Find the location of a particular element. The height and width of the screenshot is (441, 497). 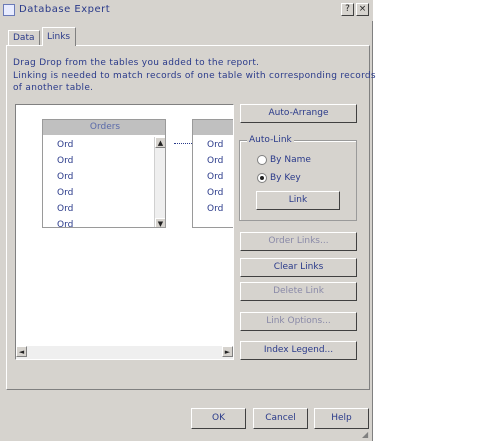

clear-links-button: Clear Links is located at coordinates (298, 267).